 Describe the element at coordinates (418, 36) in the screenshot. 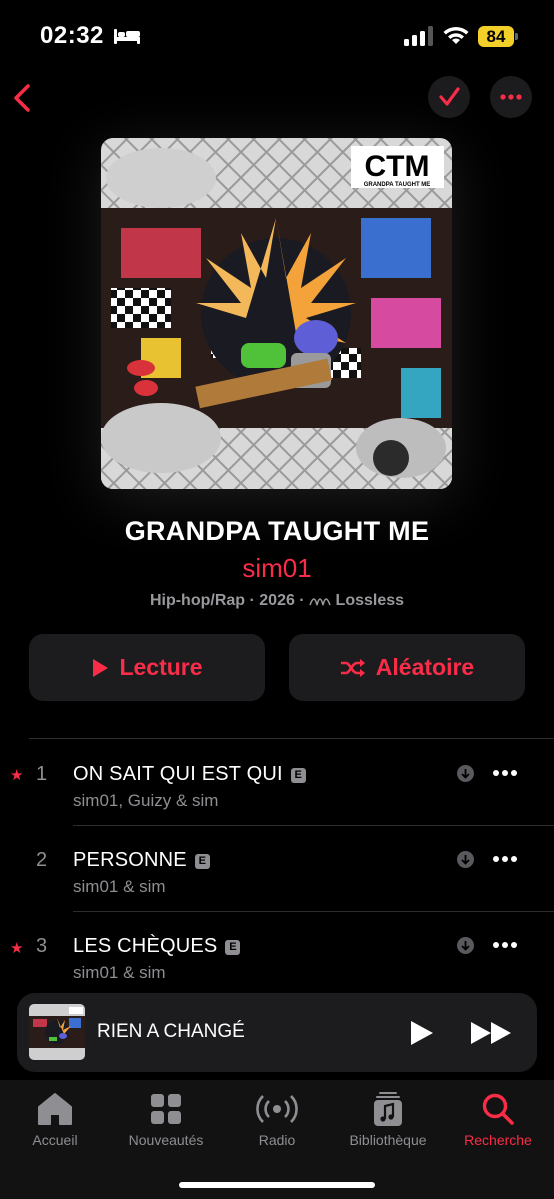

I see `cellular-signal-icon` at that location.